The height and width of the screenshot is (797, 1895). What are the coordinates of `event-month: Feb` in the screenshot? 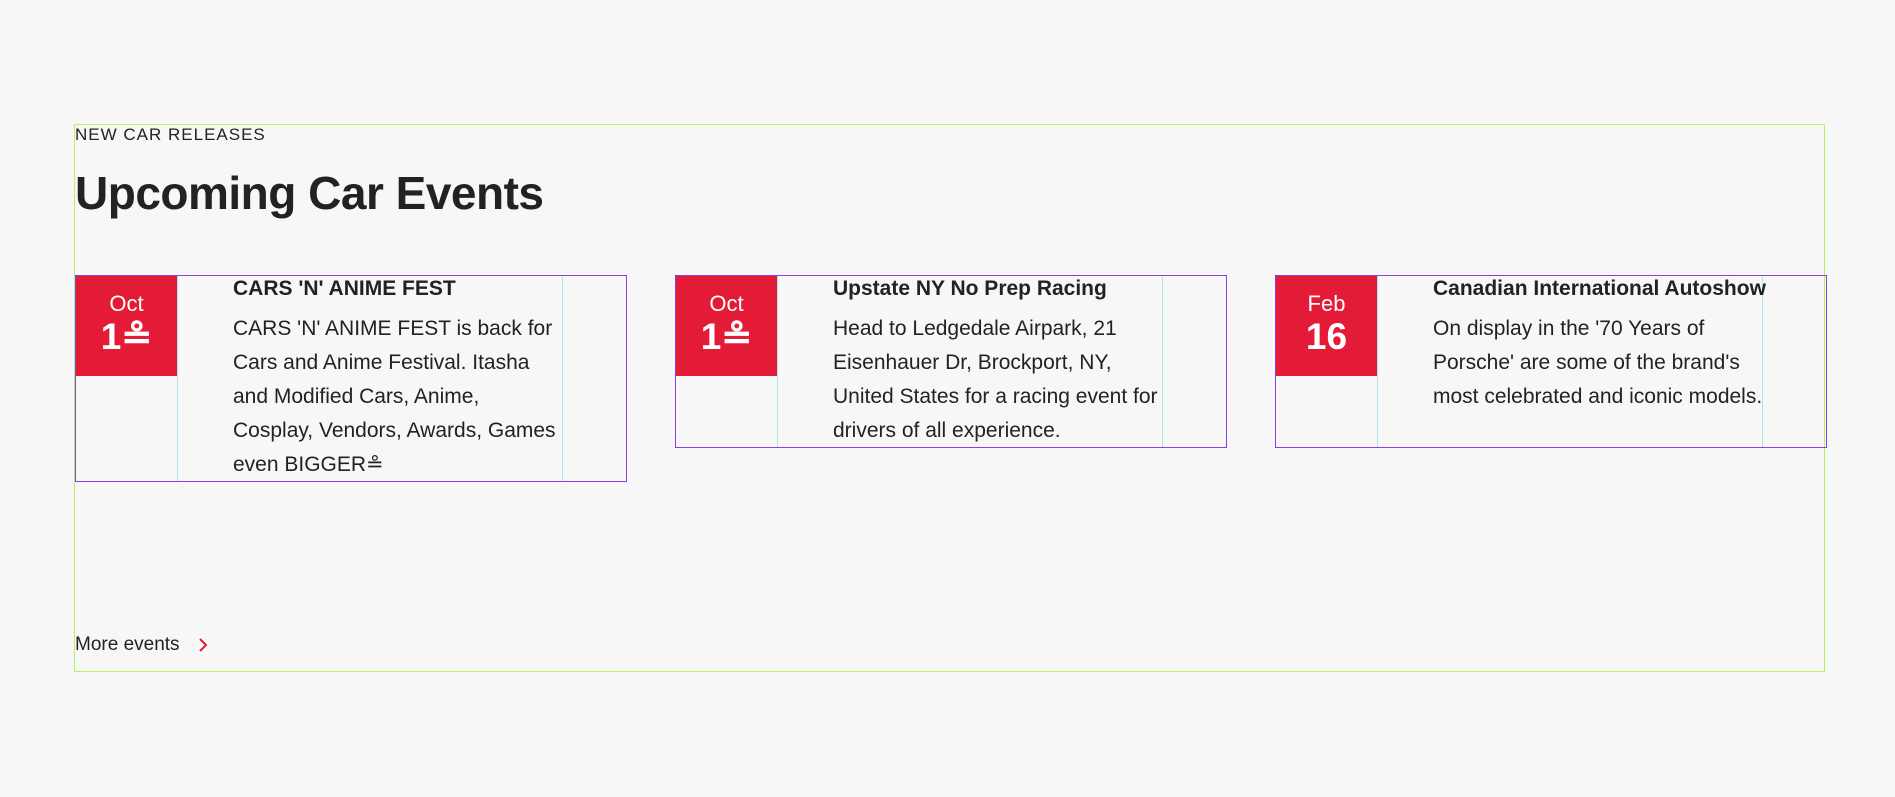 It's located at (1326, 303).